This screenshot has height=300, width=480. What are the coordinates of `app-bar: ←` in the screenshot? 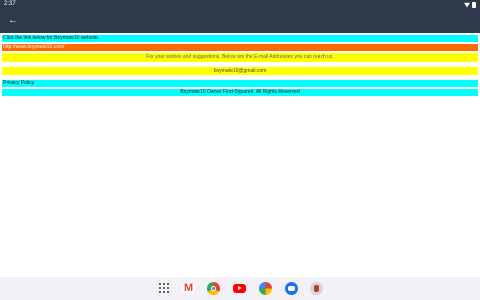 It's located at (240, 21).